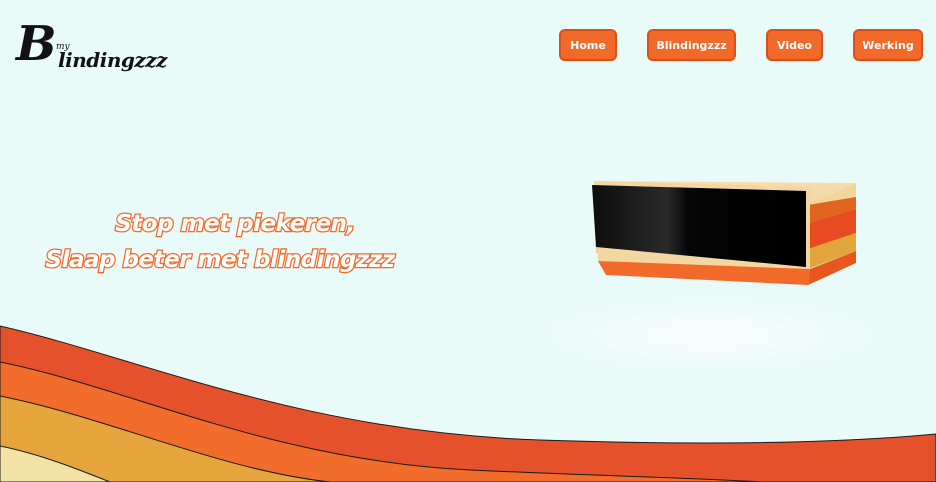 The width and height of the screenshot is (936, 482). Describe the element at coordinates (220, 260) in the screenshot. I see `hero-line-2: Slaap beter met blindingzzz` at that location.